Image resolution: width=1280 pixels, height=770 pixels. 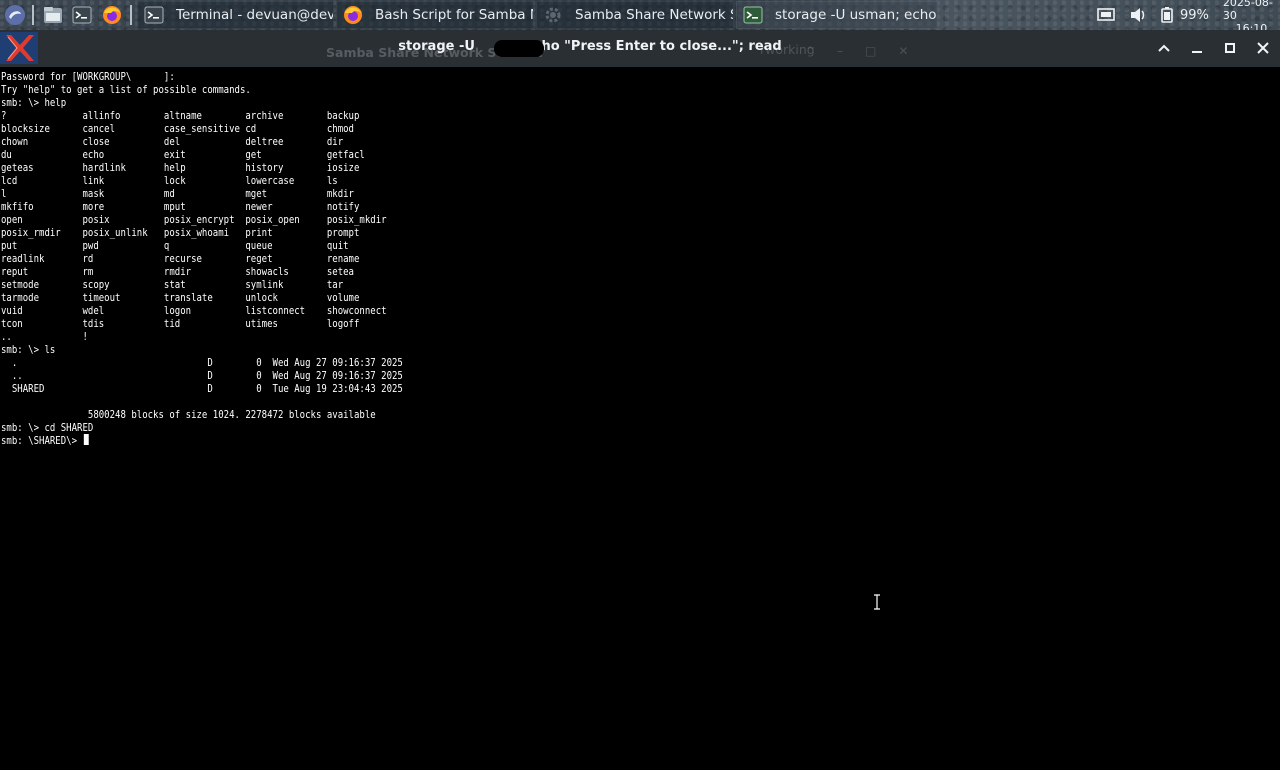 What do you see at coordinates (1247, 11) in the screenshot?
I see `clock-date: 2025-08-30` at bounding box center [1247, 11].